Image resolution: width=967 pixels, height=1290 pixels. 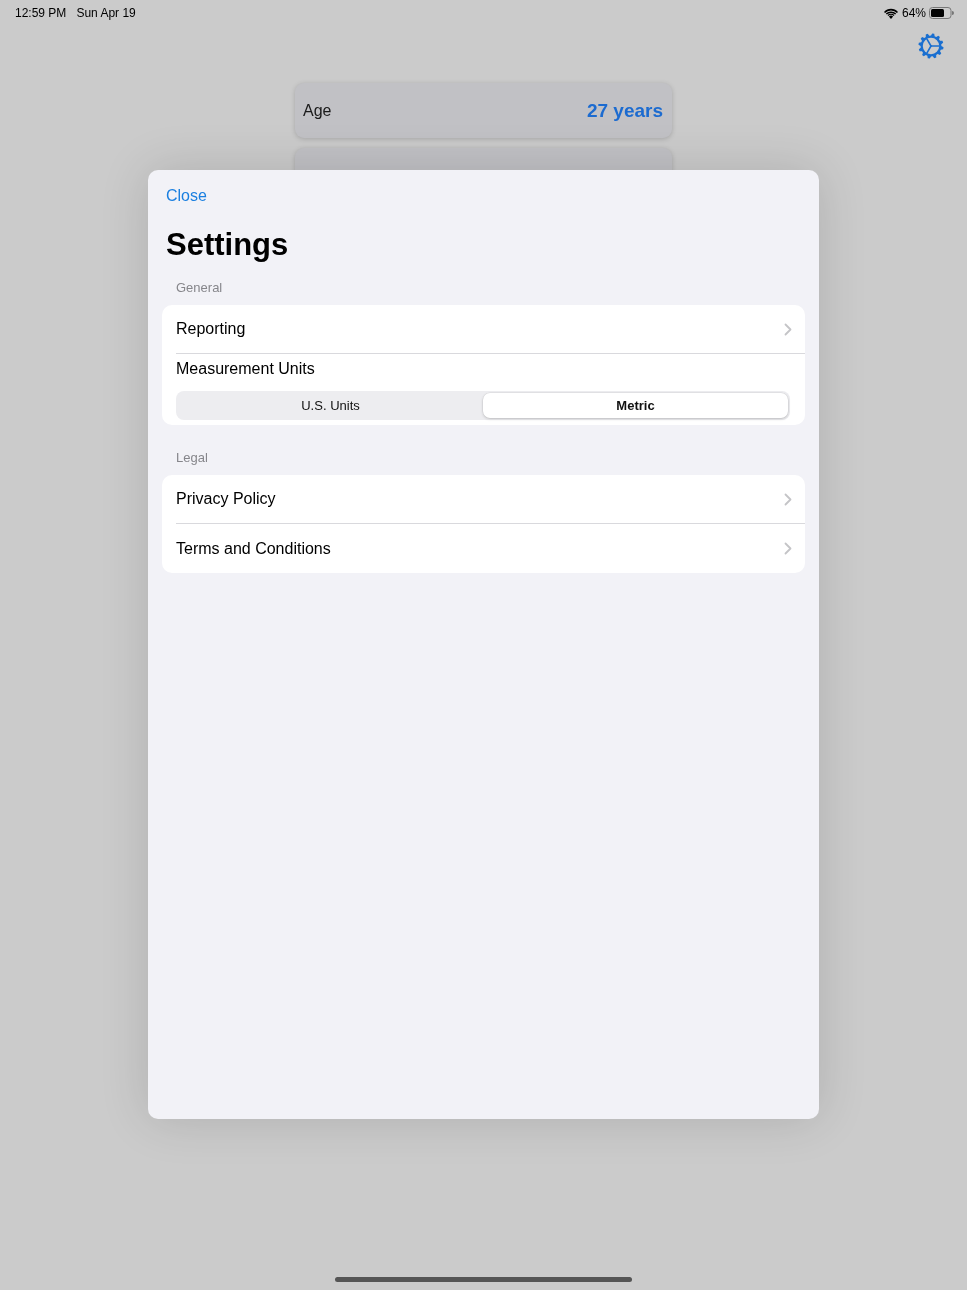 What do you see at coordinates (913, 13) in the screenshot?
I see `battery-percent: 64%` at bounding box center [913, 13].